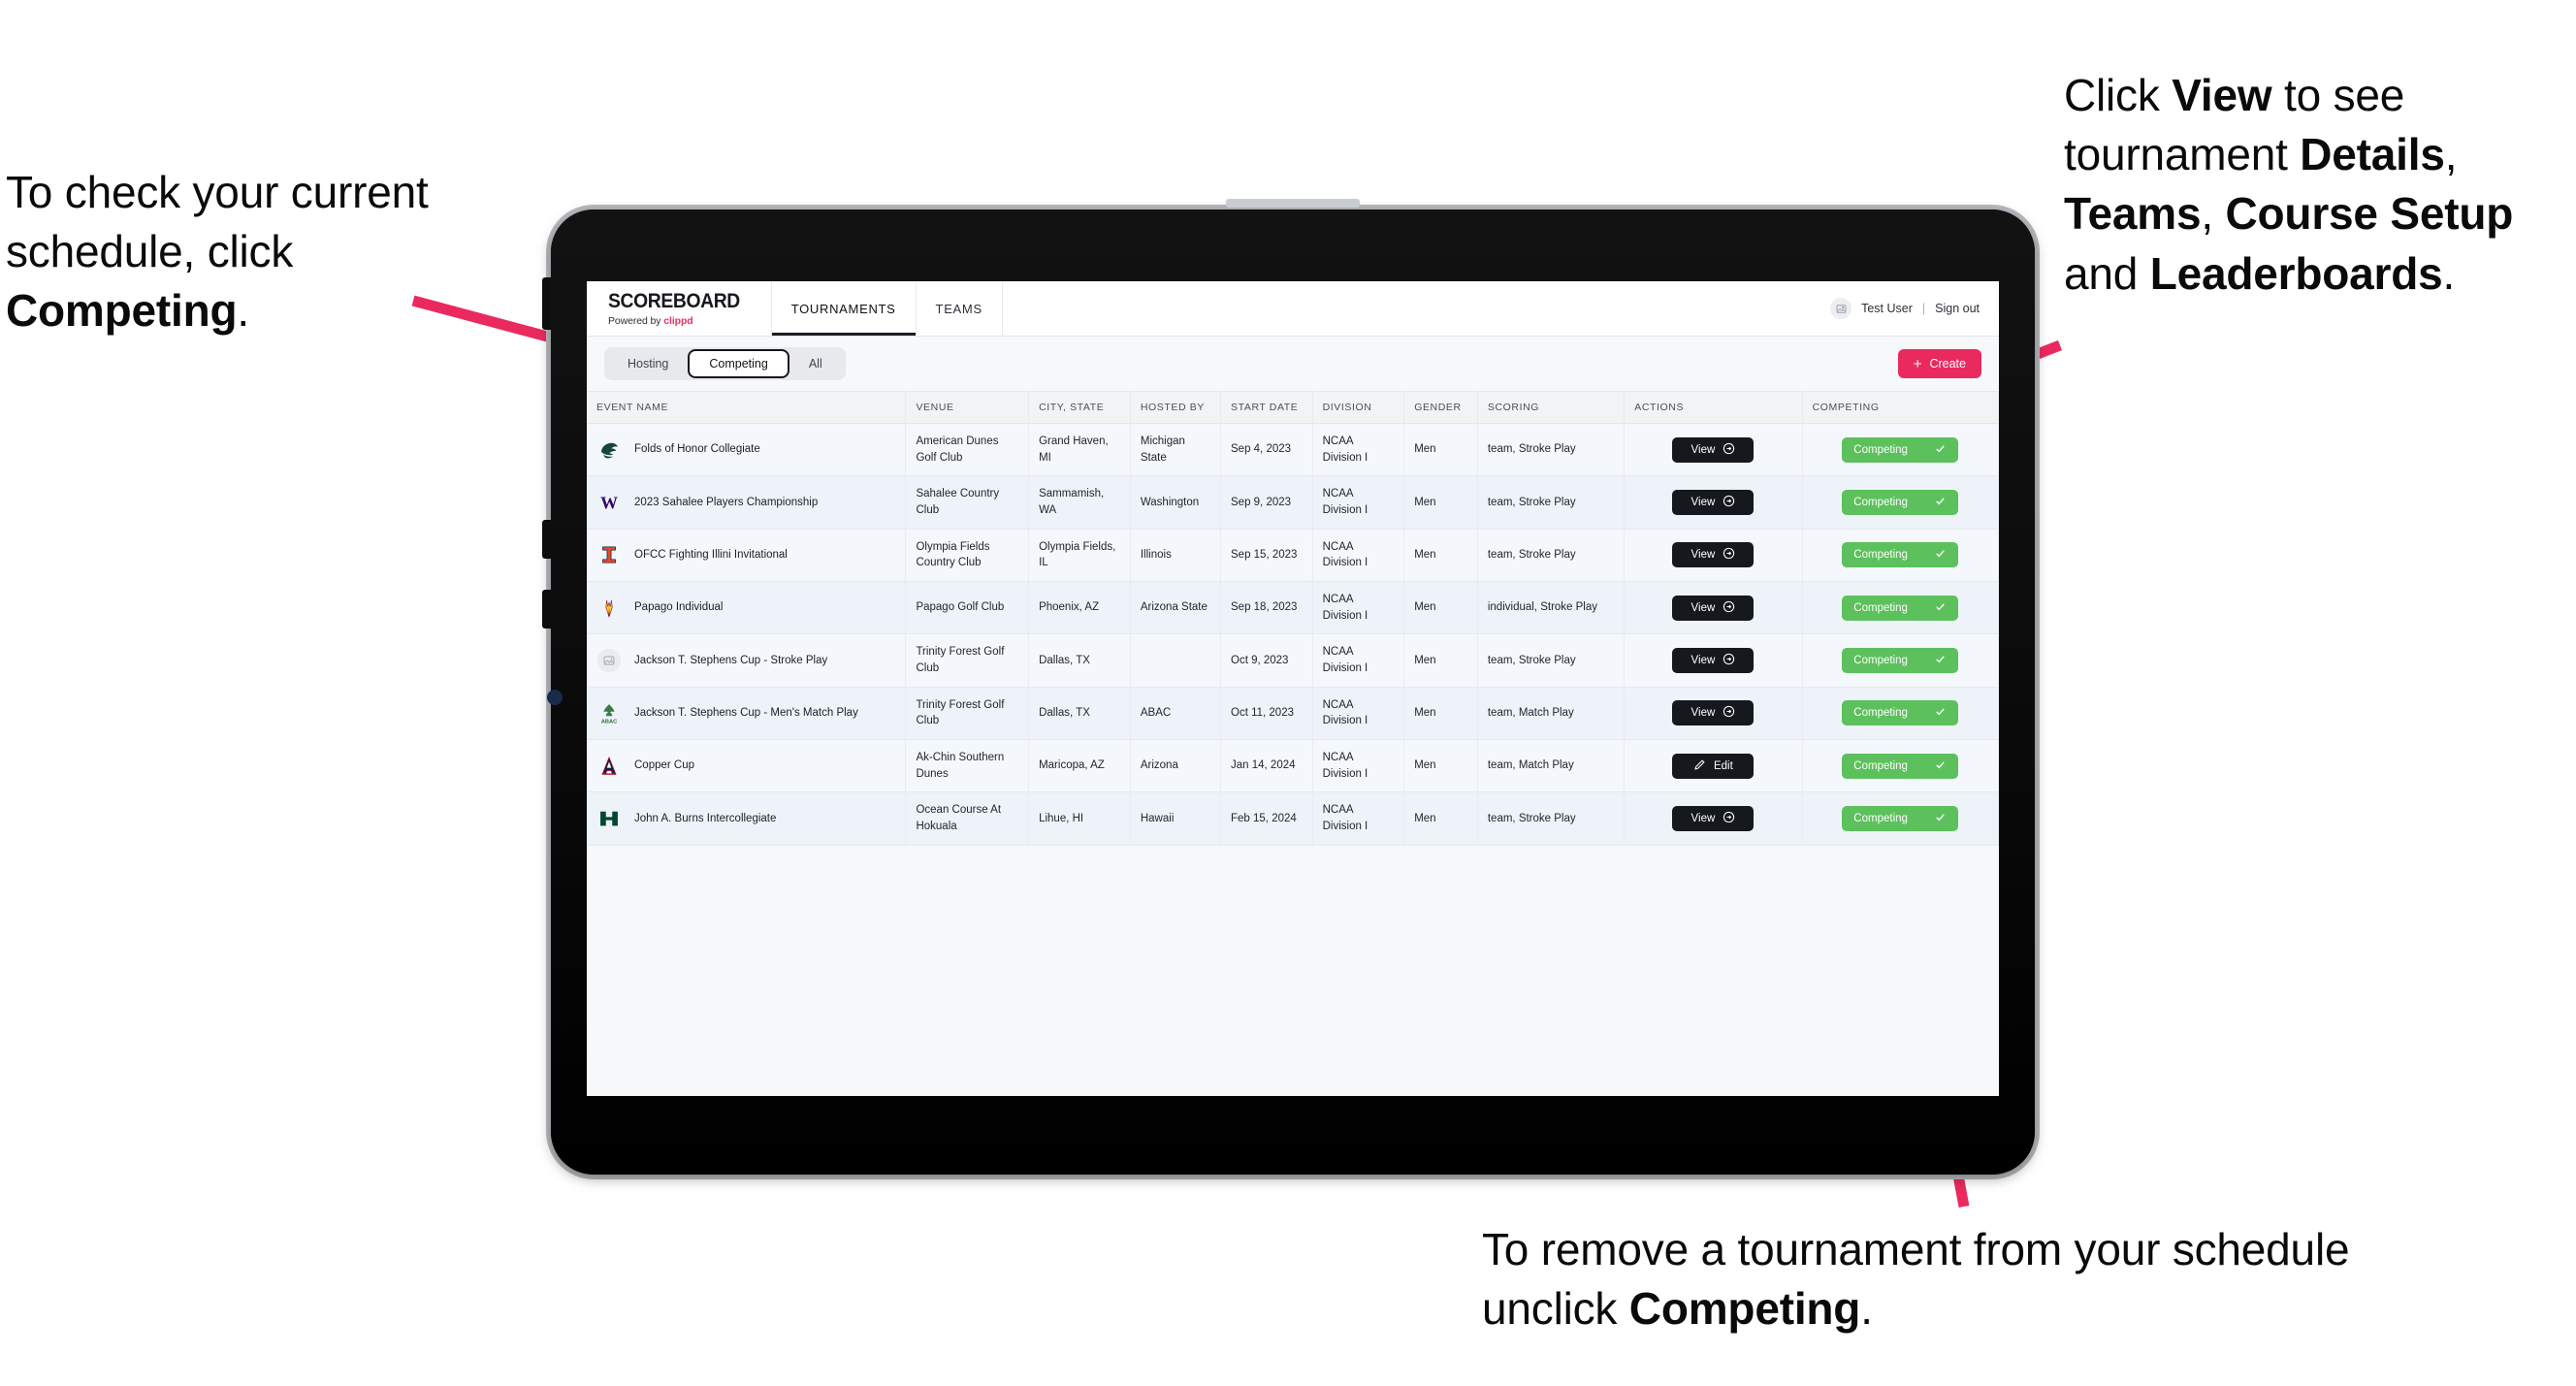 The width and height of the screenshot is (2576, 1386). What do you see at coordinates (1841, 308) in the screenshot?
I see `avatar` at bounding box center [1841, 308].